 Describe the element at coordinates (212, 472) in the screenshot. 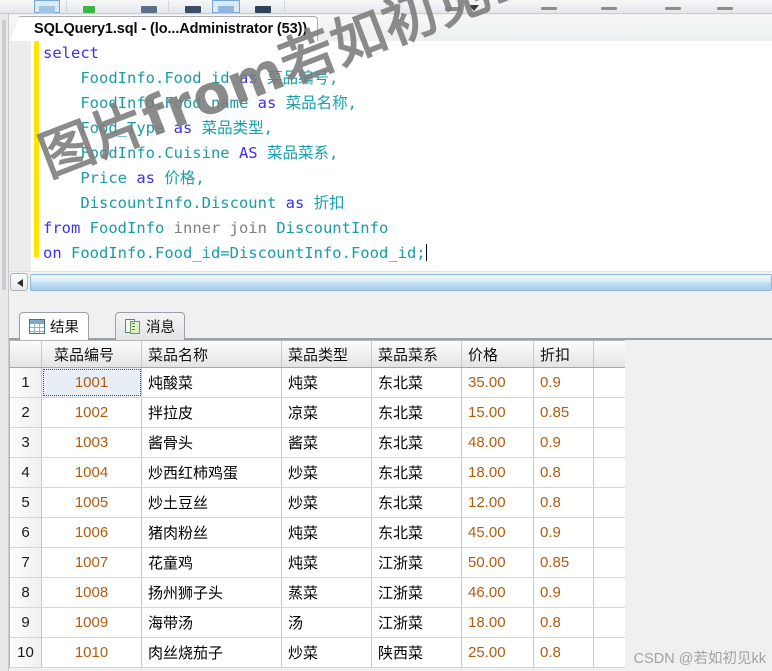

I see `cell-food-name: 炒西红柿鸡蛋` at that location.